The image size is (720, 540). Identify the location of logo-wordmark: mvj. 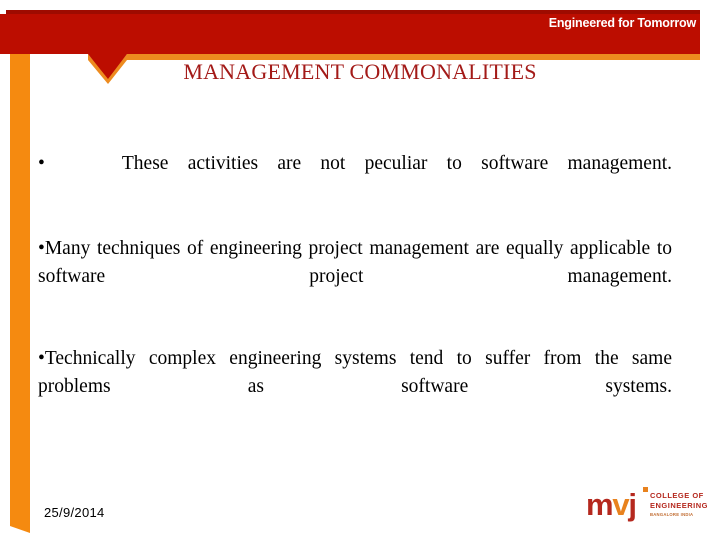
(611, 504).